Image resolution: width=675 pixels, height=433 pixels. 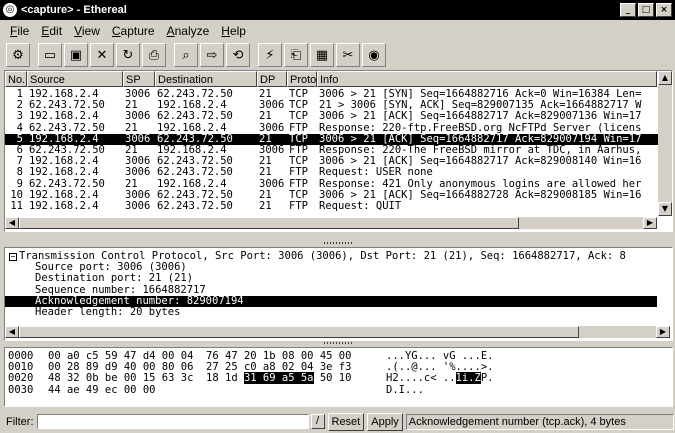 What do you see at coordinates (665, 78) in the screenshot?
I see `scroll-up-icon: ▲` at bounding box center [665, 78].